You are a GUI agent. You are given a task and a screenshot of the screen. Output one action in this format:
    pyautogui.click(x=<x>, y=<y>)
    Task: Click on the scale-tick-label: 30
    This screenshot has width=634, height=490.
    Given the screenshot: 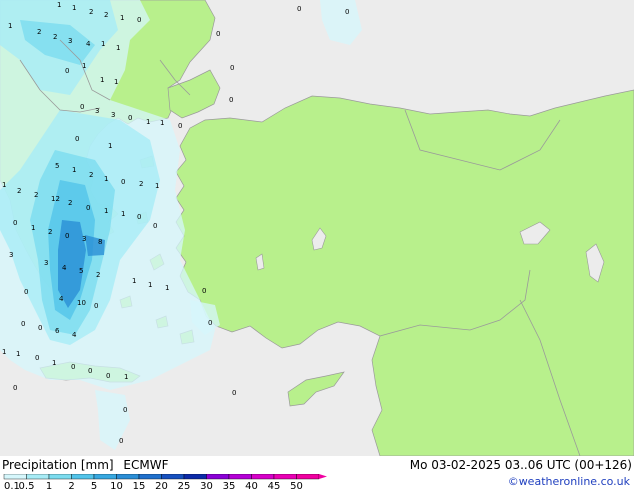 What is the action you would take?
    pyautogui.click(x=206, y=485)
    